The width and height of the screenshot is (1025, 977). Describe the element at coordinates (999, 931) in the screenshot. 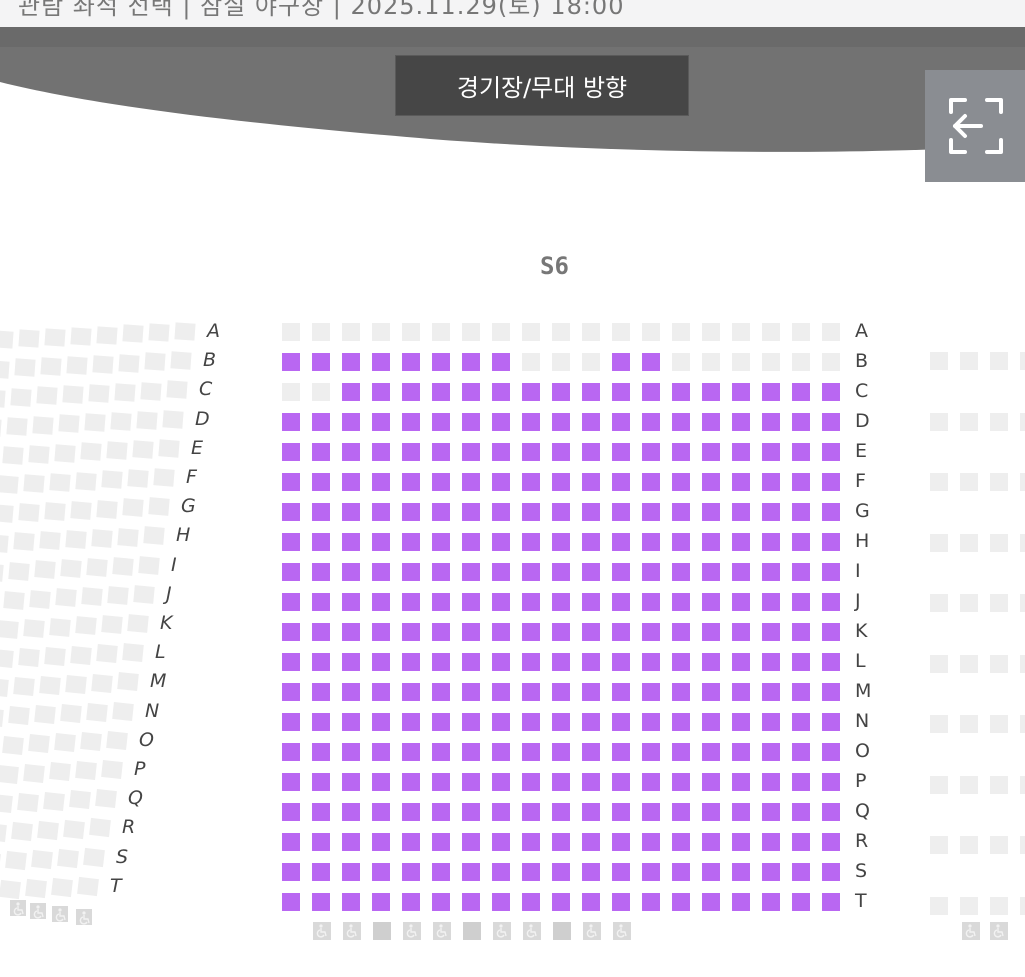

I see `right-wheelchair-seat` at that location.